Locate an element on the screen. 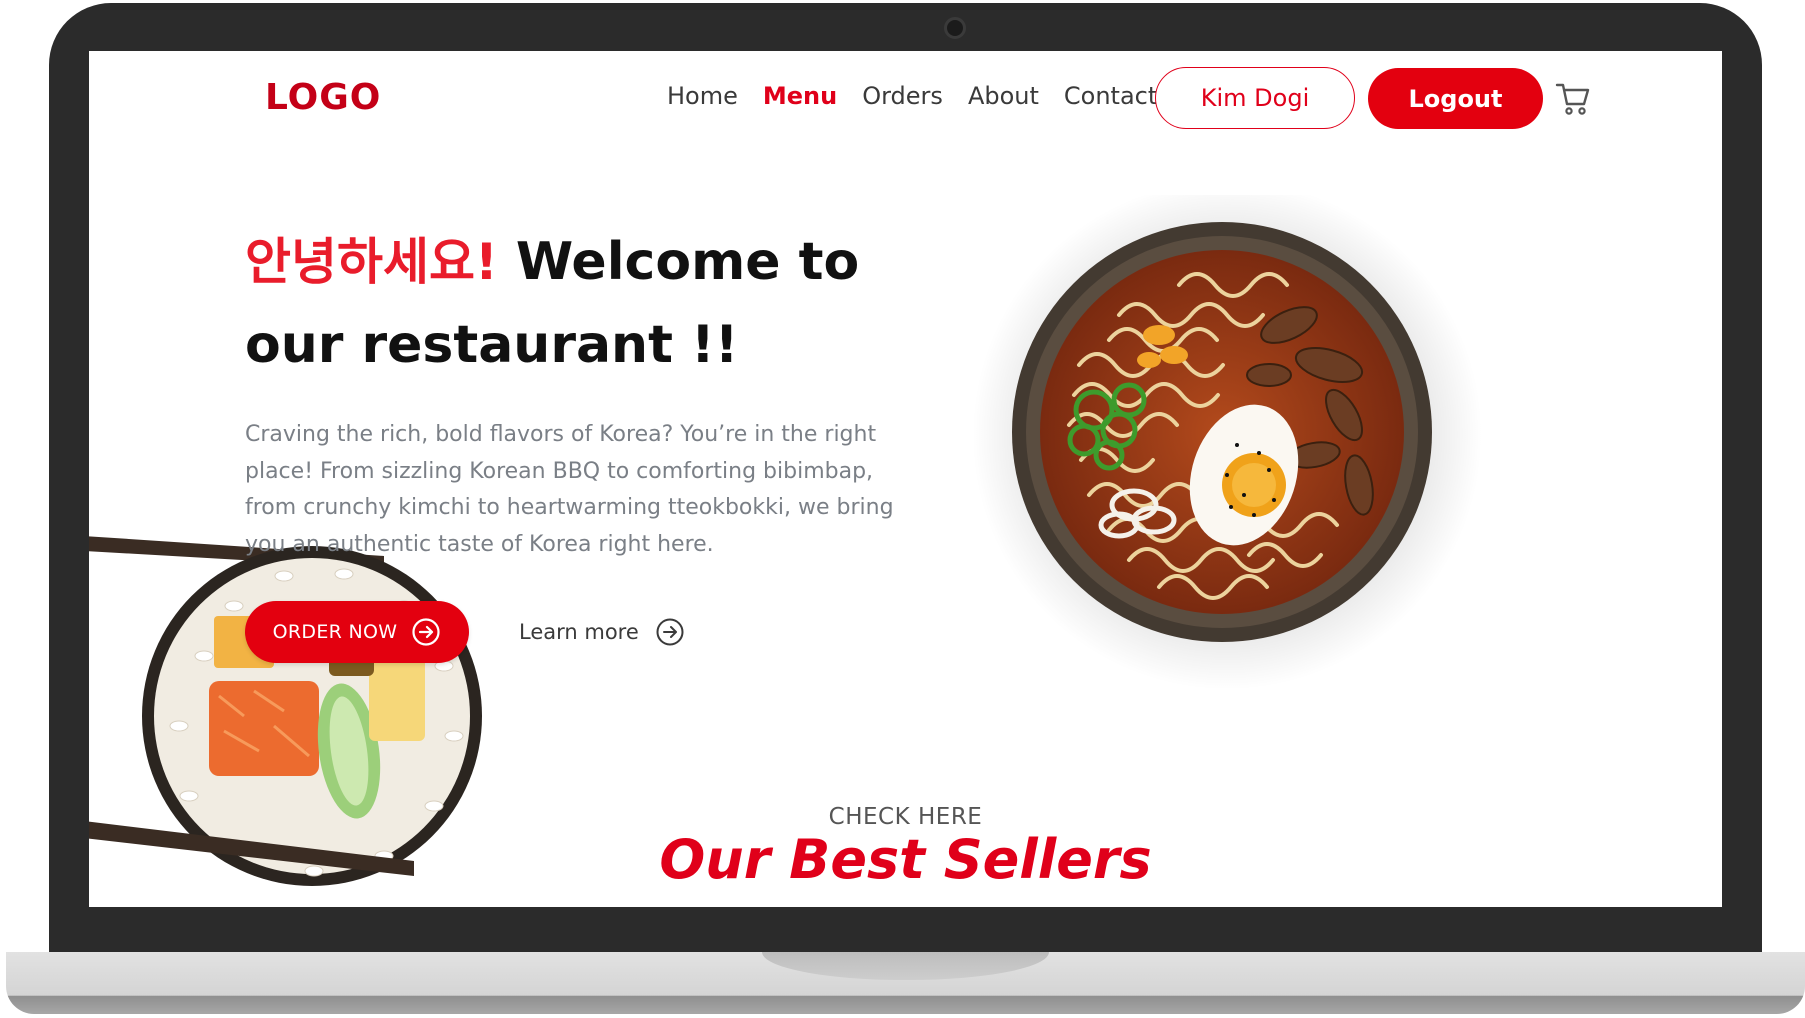  logout-button: Logout is located at coordinates (1455, 98).